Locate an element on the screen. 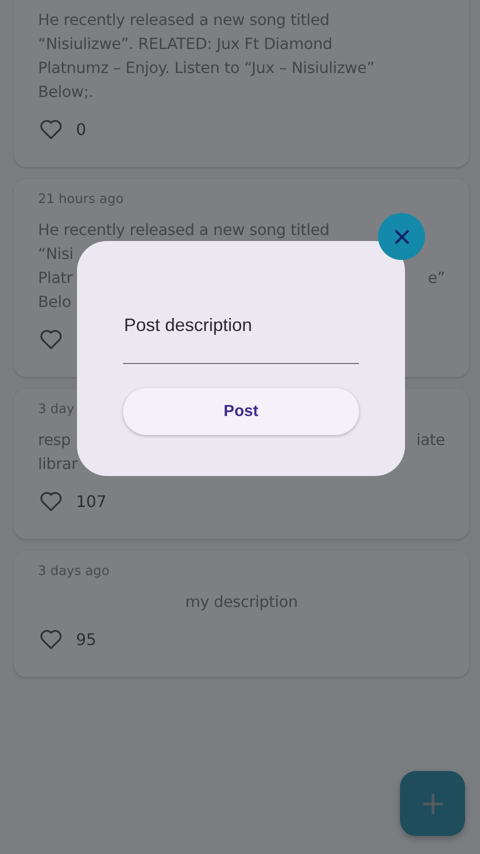  post-text: my description is located at coordinates (241, 602).